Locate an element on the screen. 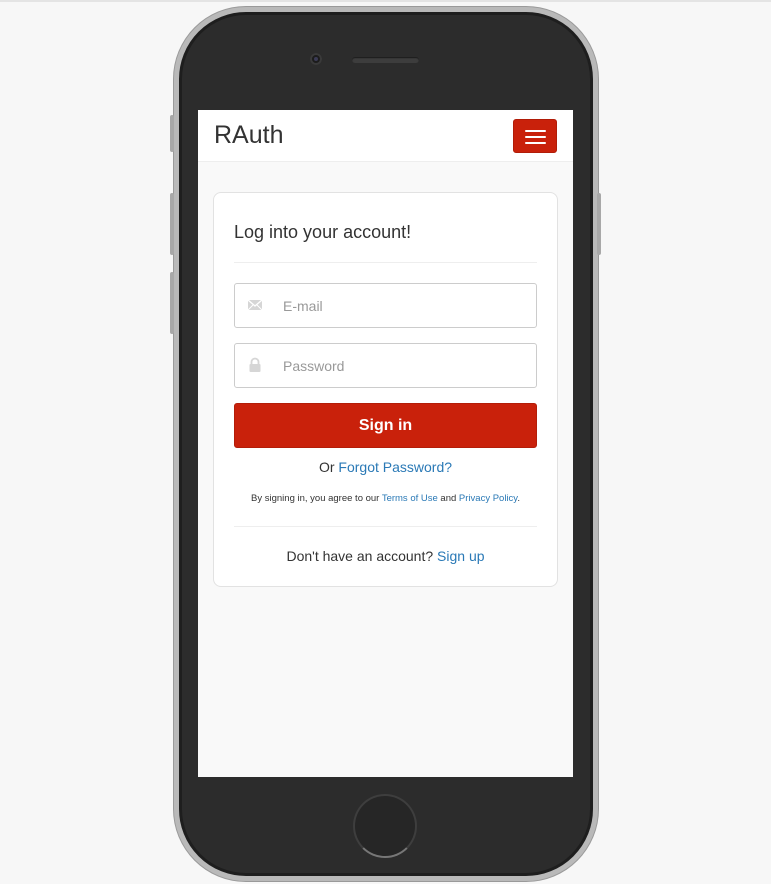  front-camera is located at coordinates (316, 59).